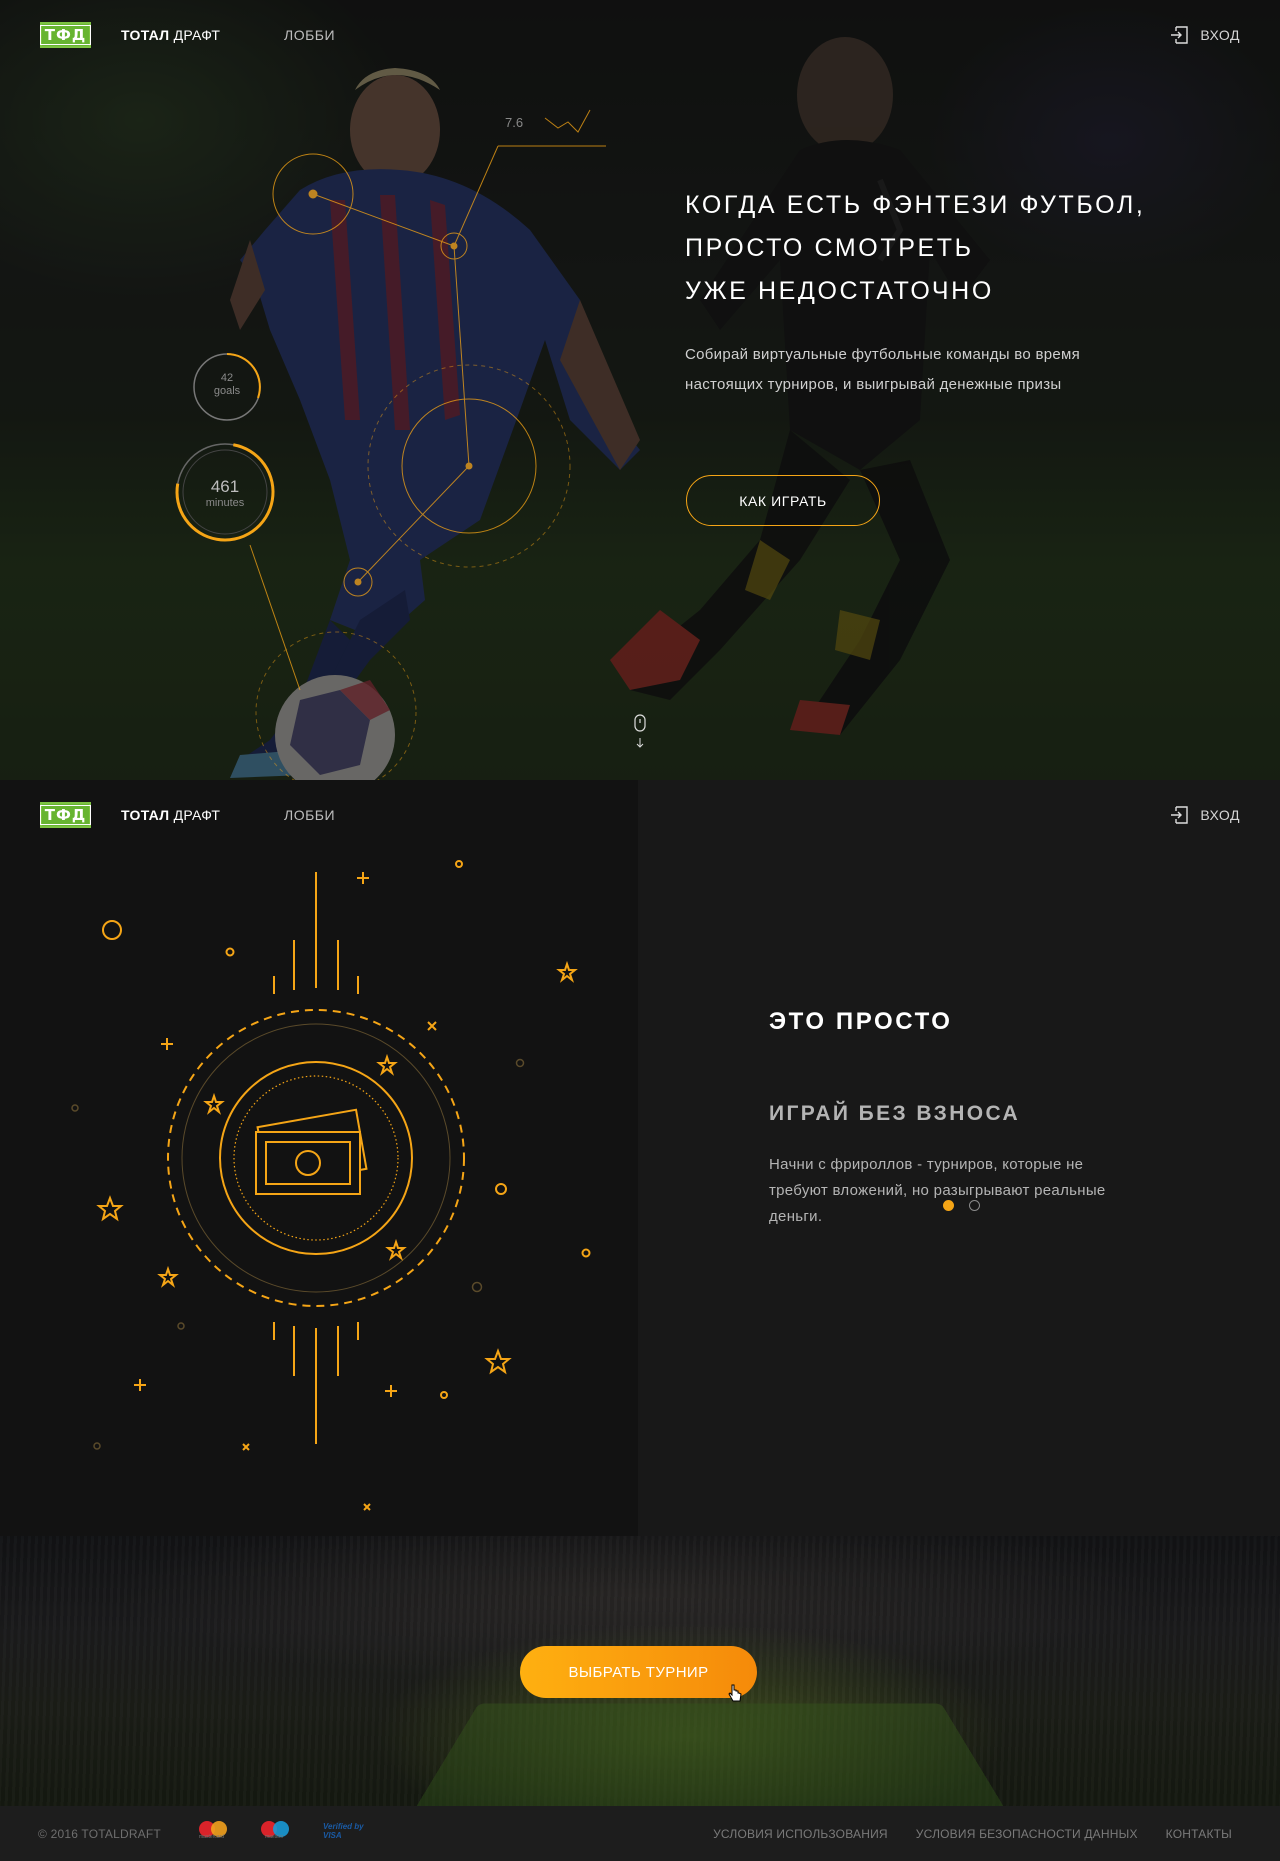  I want to click on copyright: © 2016 TOTALDRAFT, so click(99, 1834).